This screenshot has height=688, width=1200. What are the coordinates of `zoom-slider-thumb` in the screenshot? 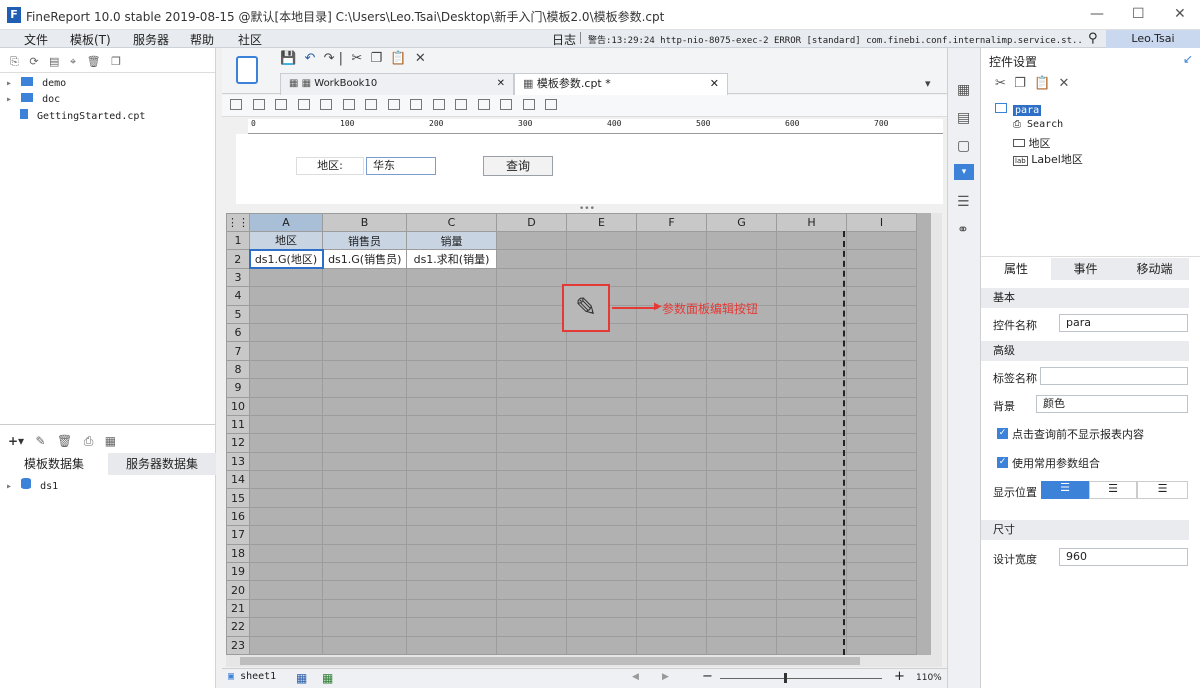 It's located at (785, 678).